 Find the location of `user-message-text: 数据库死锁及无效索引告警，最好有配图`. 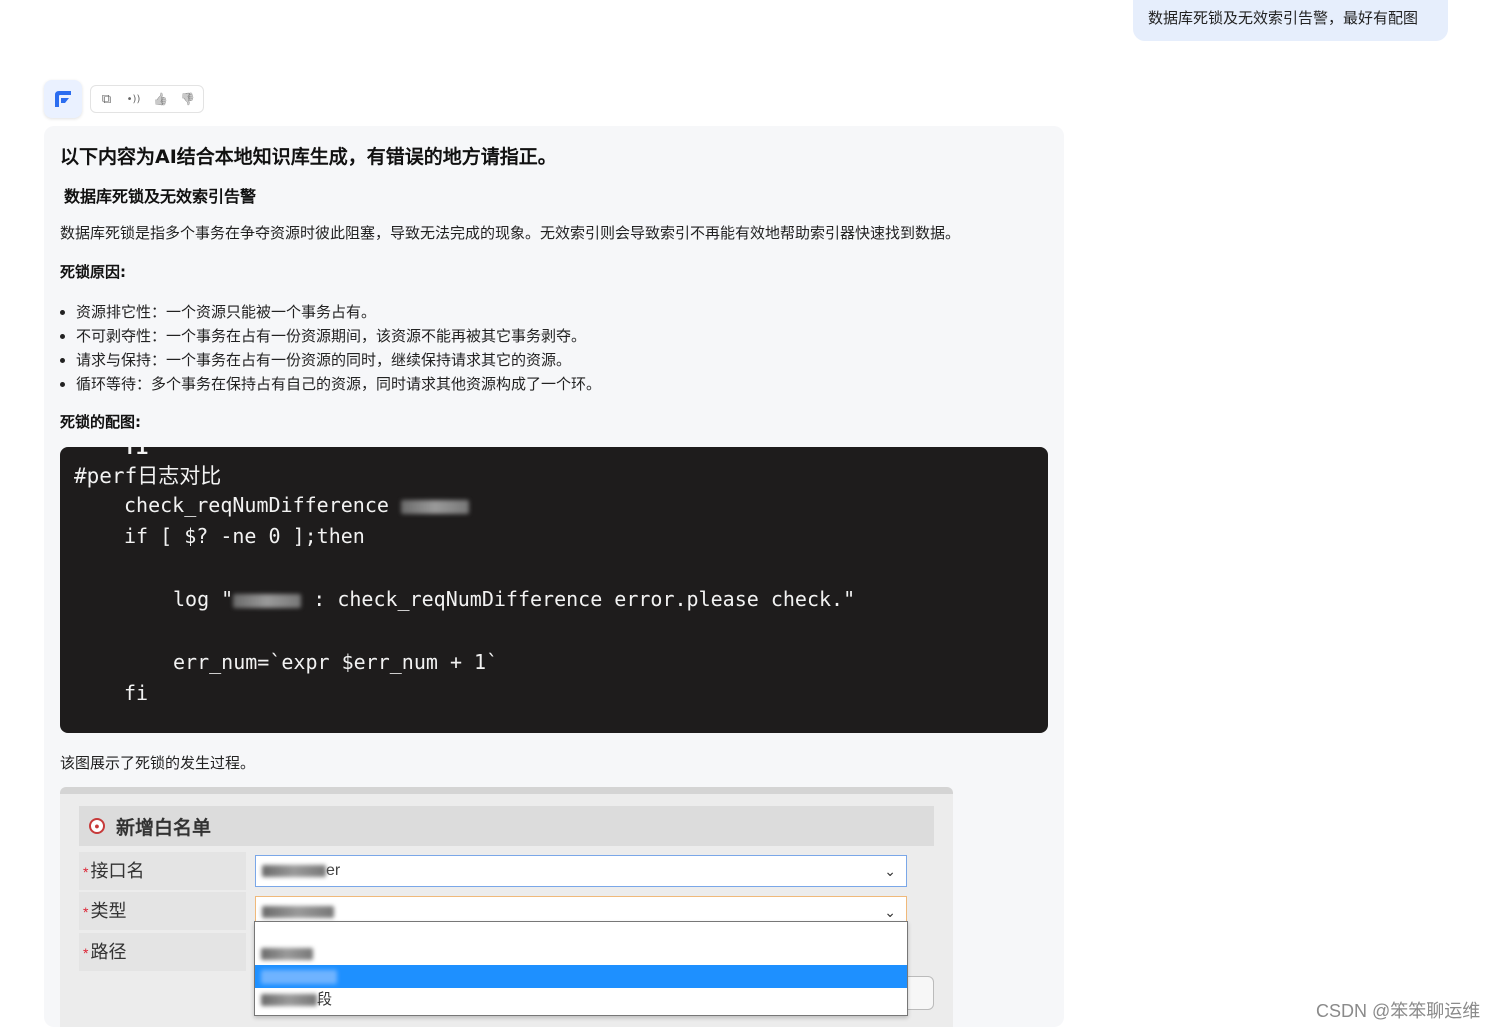

user-message-text: 数据库死锁及无效索引告警，最好有配图 is located at coordinates (1283, 18).